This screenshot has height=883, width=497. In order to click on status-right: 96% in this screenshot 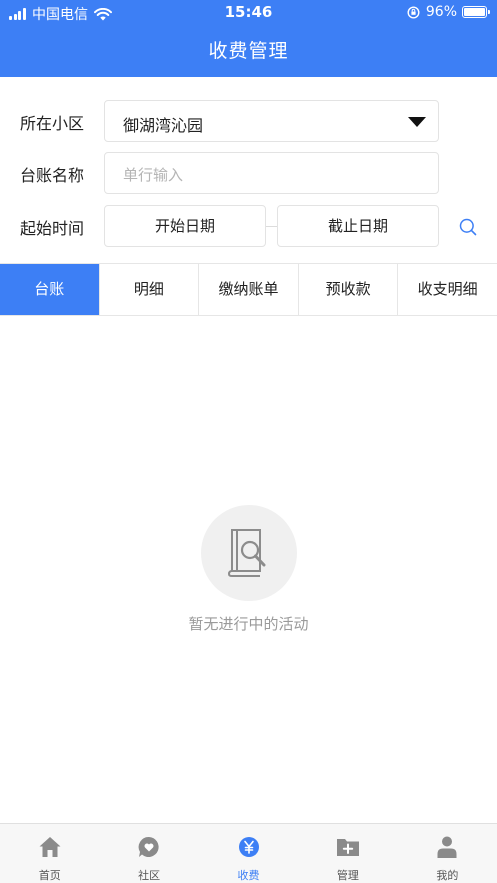, I will do `click(448, 12)`.